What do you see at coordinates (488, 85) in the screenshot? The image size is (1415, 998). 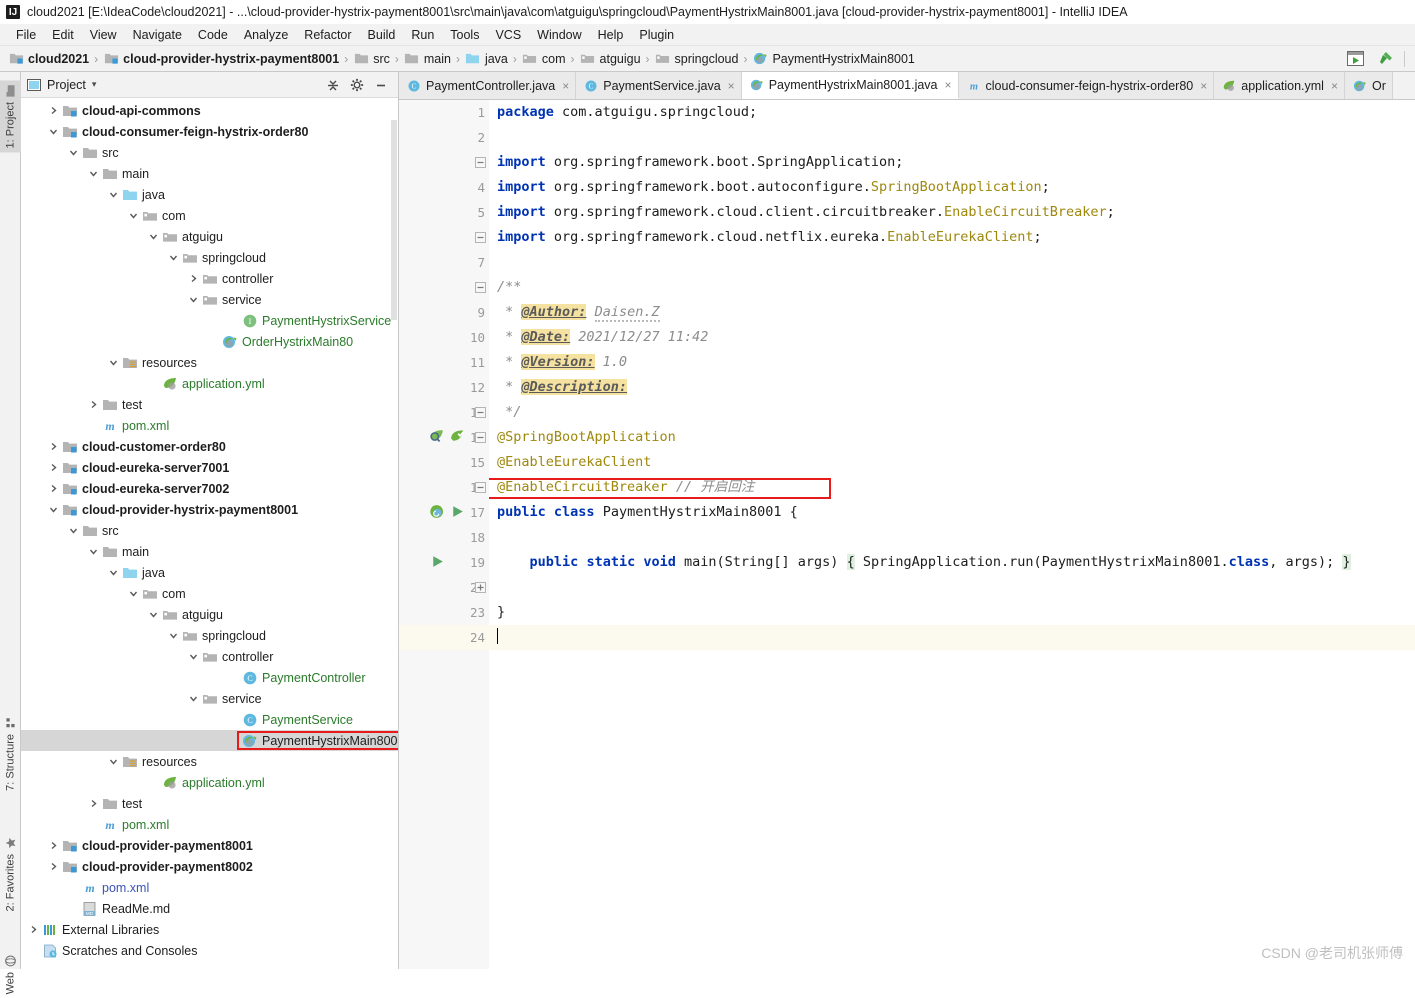 I see `editor-tab-paymentcontroller-java: C PaymentController.java ×` at bounding box center [488, 85].